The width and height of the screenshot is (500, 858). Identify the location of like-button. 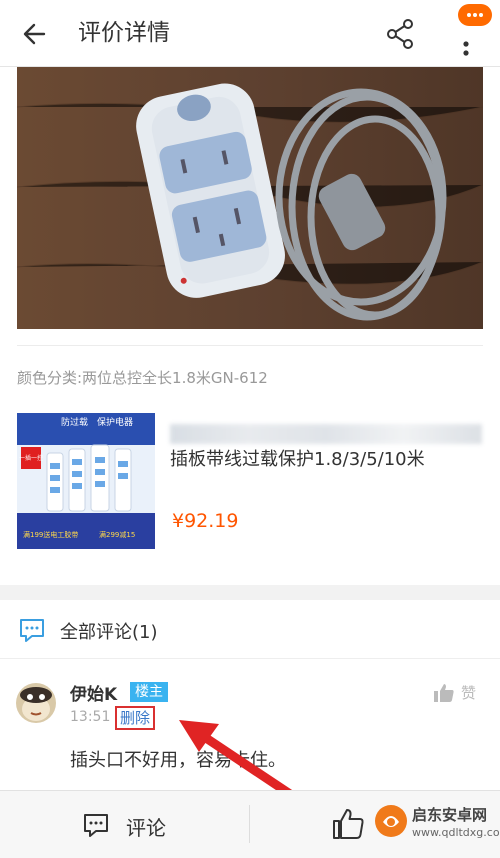
(348, 824).